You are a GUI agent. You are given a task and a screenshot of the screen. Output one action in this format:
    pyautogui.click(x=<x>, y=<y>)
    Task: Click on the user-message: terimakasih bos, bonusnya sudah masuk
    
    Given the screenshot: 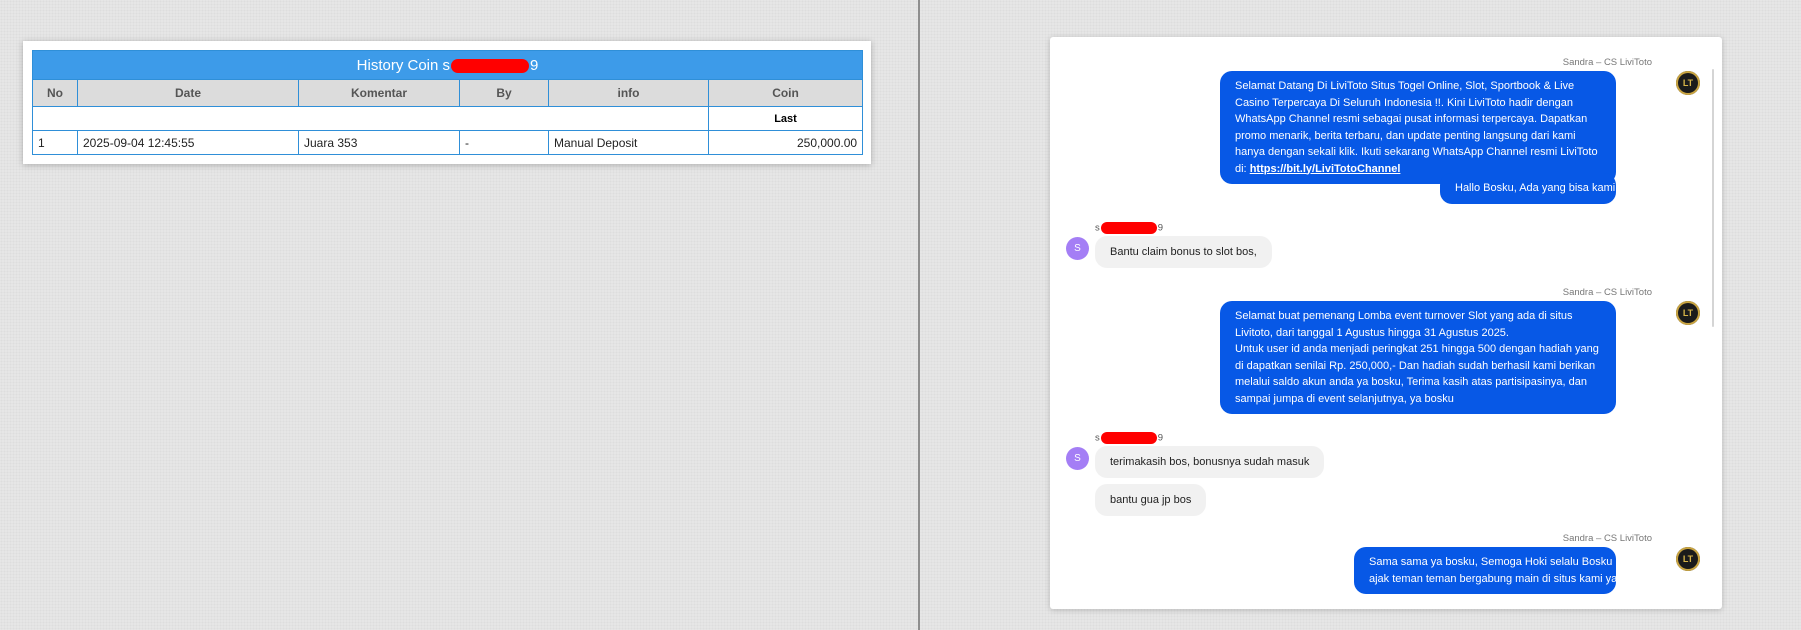 What is the action you would take?
    pyautogui.click(x=1210, y=462)
    